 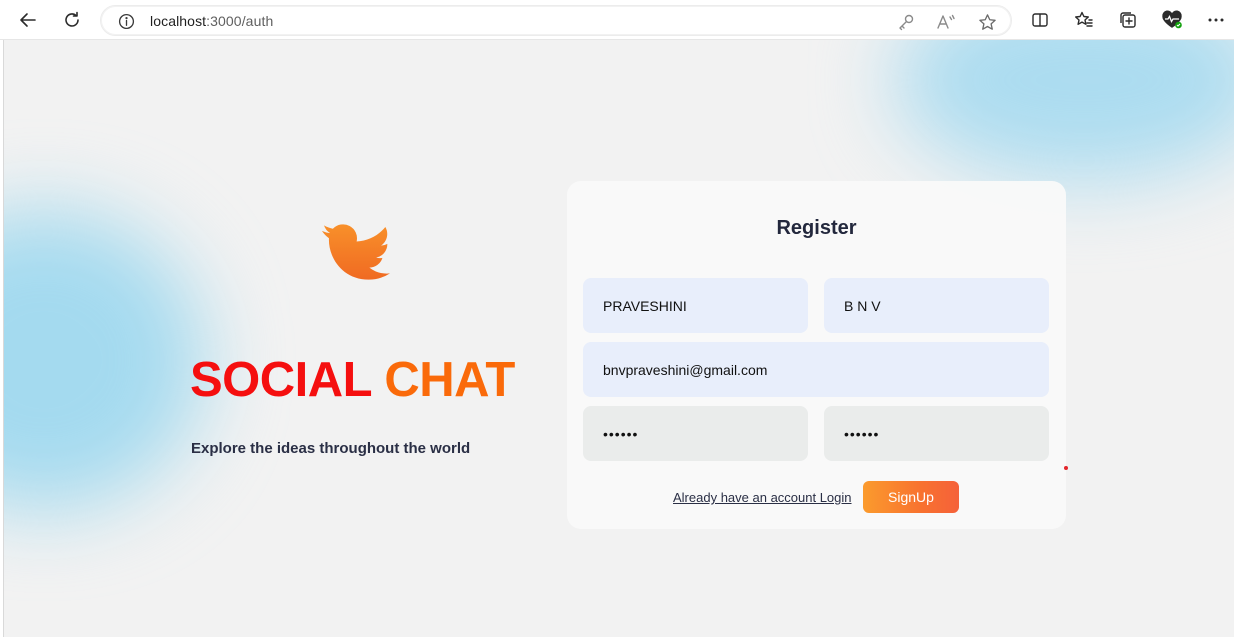 I want to click on signup-button: SignUp, so click(x=911, y=497).